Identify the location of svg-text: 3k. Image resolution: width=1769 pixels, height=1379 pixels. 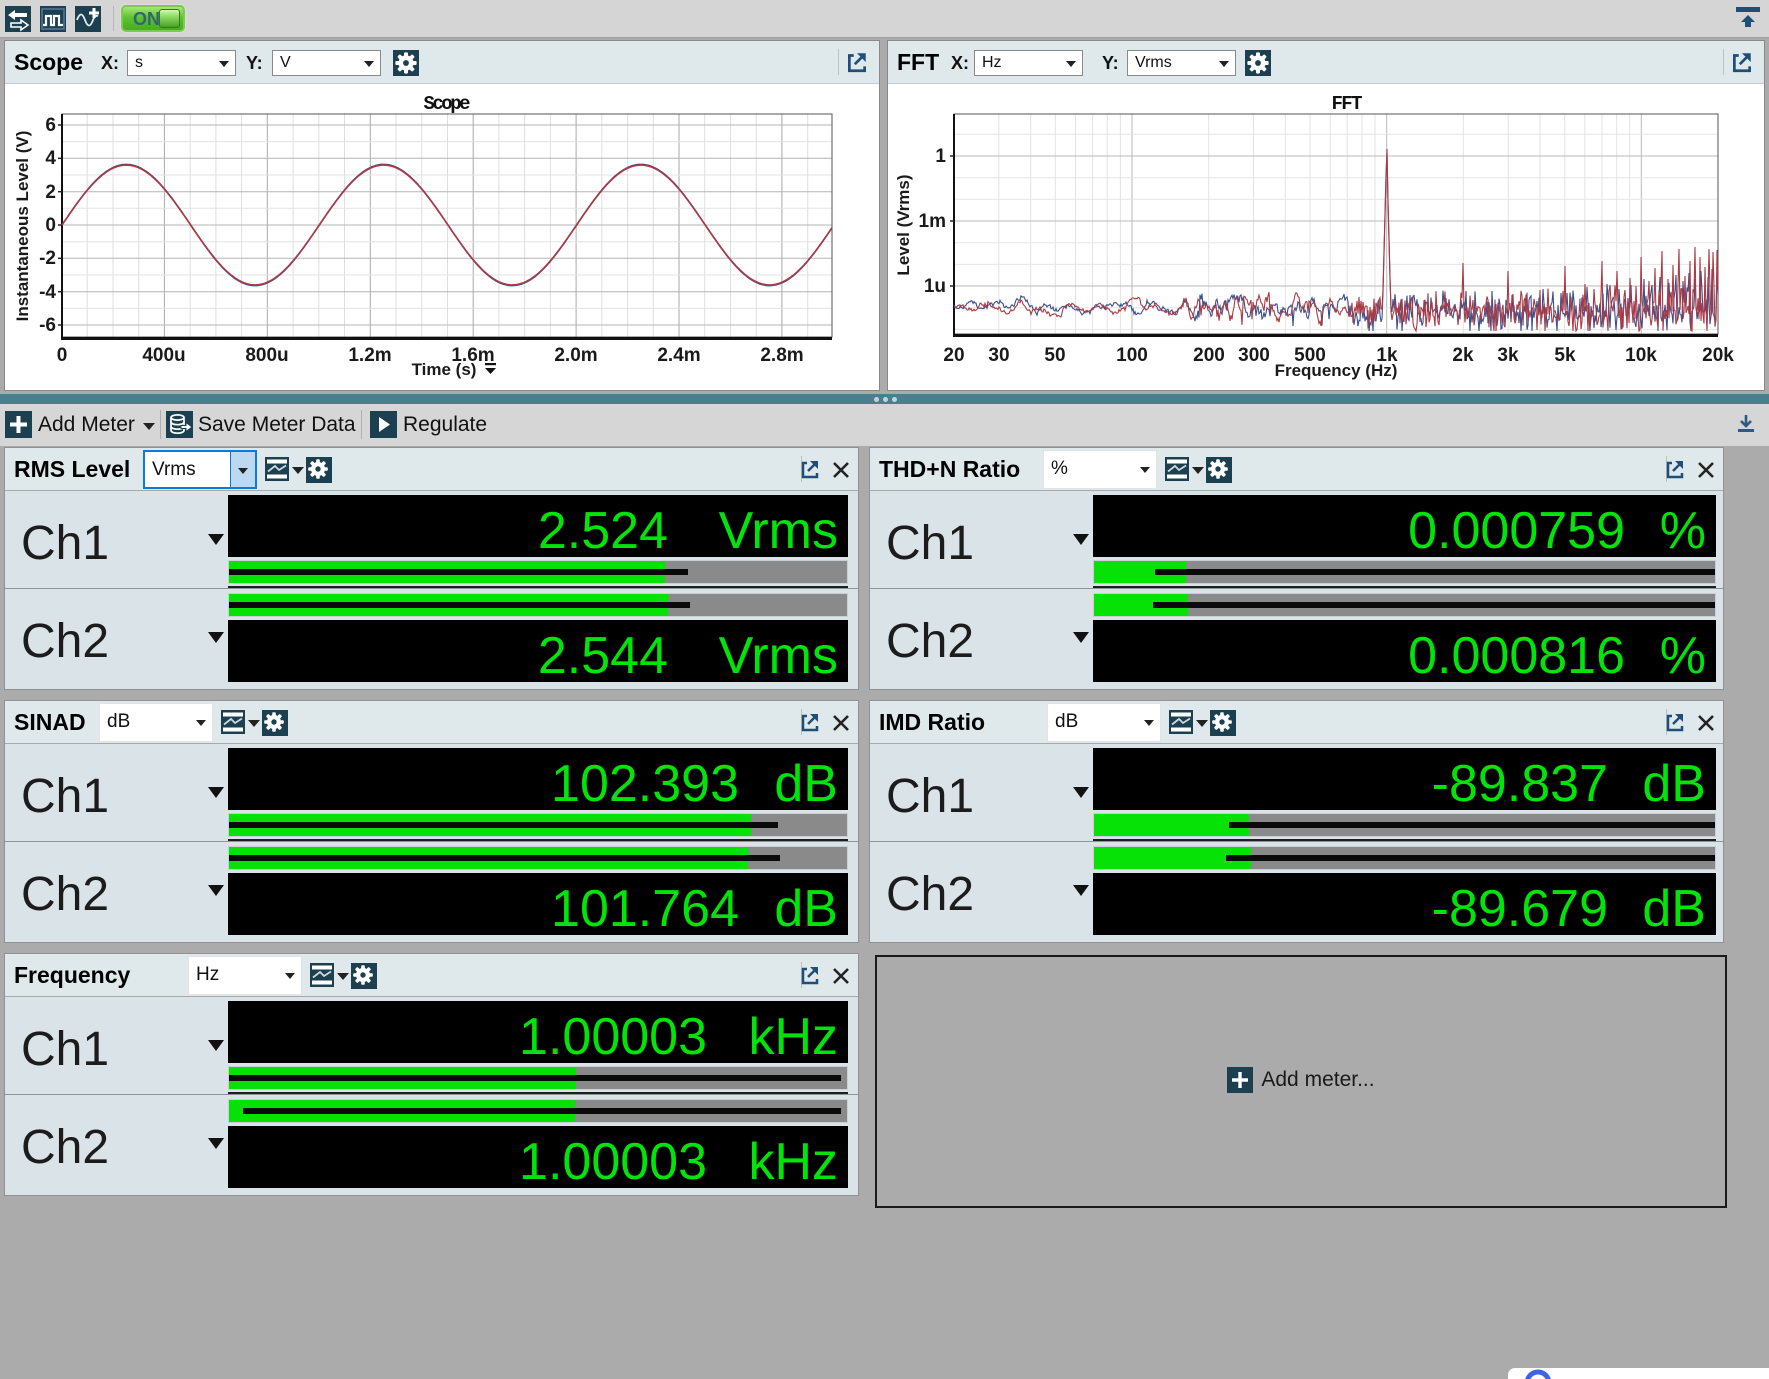
(1508, 355).